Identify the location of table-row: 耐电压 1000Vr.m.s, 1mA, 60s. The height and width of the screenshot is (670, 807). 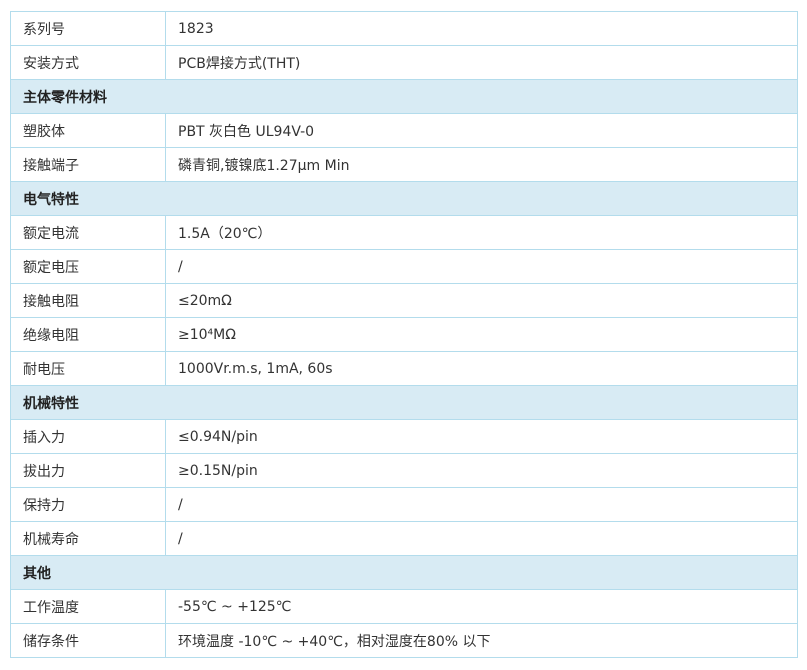
(404, 368).